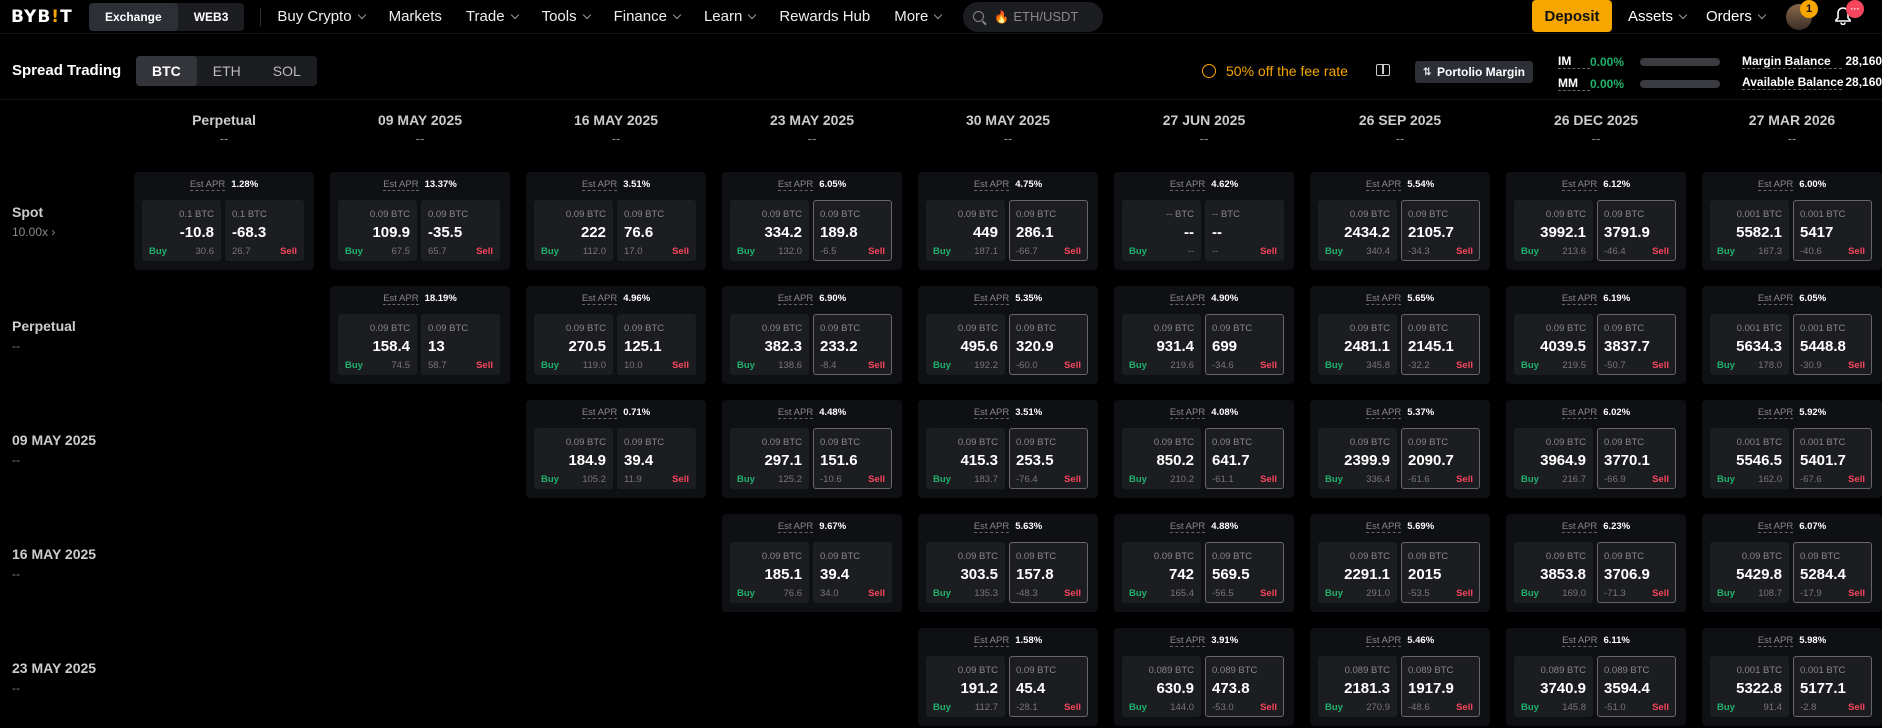  I want to click on buy-quote: 0.09 BTC 5429.8 Buy 108.7, so click(1749, 572).